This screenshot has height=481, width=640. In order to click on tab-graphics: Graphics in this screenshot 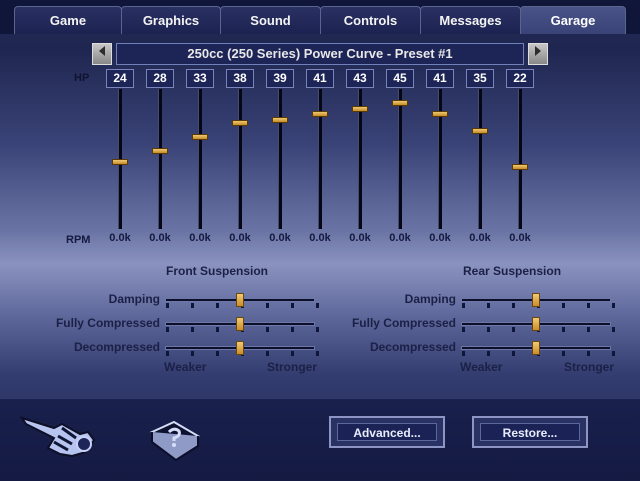, I will do `click(171, 20)`.